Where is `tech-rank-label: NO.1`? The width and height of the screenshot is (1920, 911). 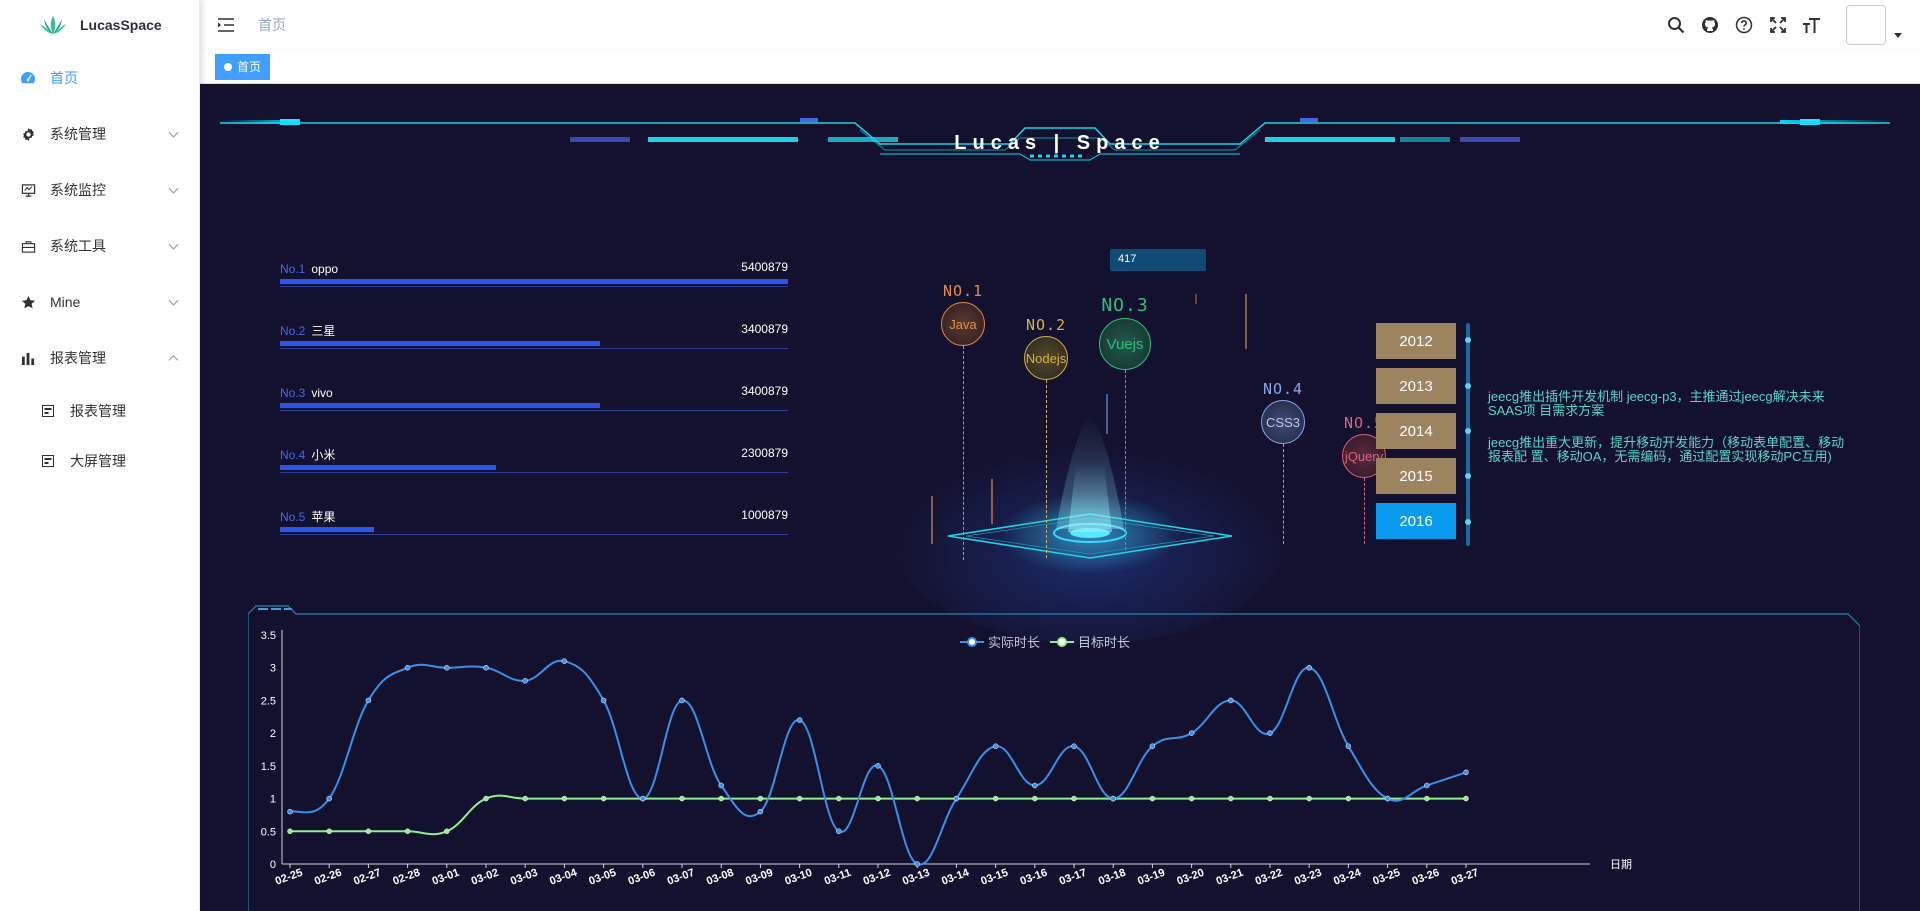
tech-rank-label: NO.1 is located at coordinates (963, 291).